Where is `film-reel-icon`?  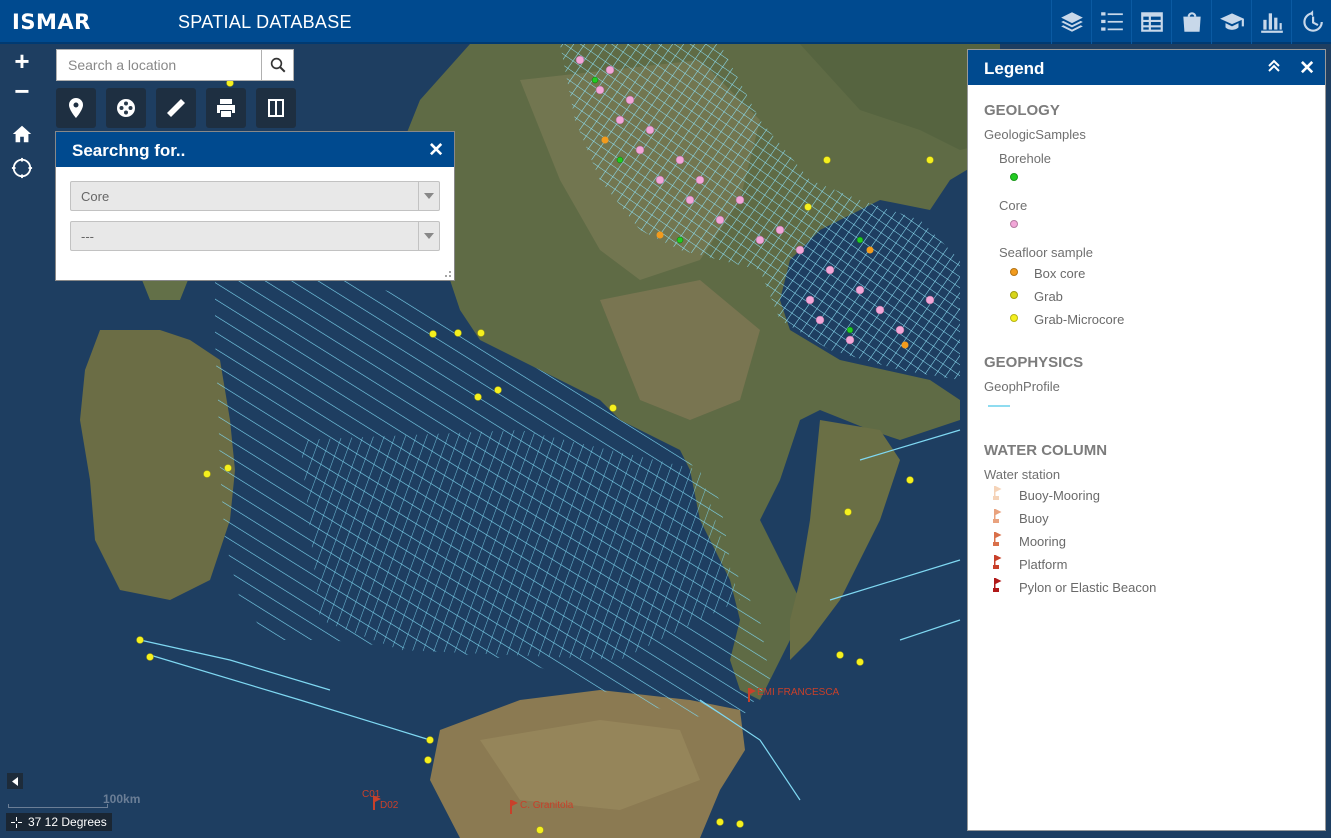 film-reel-icon is located at coordinates (126, 108).